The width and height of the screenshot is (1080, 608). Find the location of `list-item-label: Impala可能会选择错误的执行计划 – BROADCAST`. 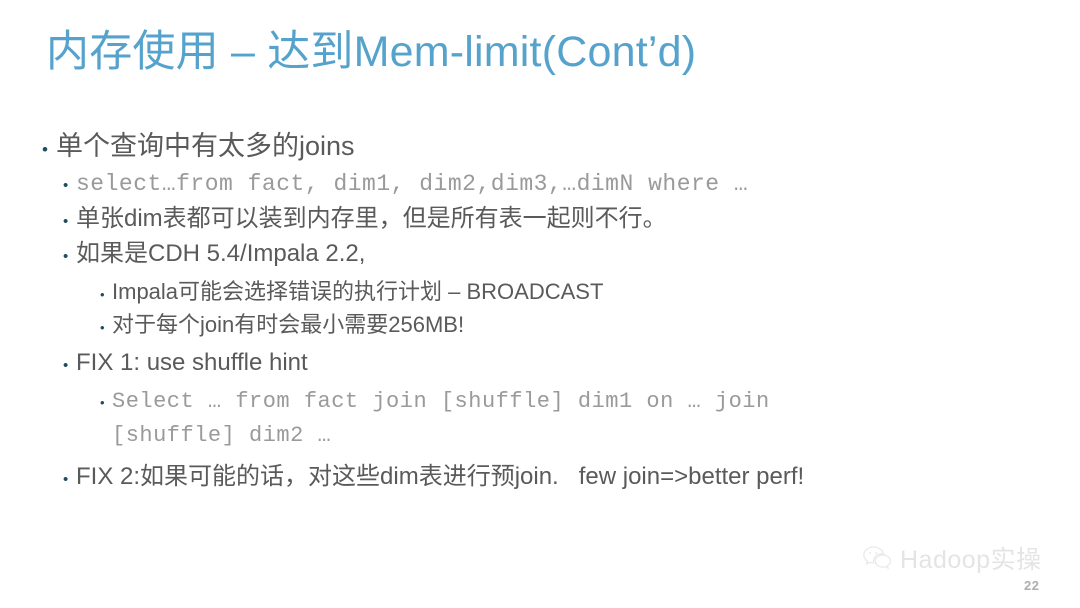

list-item-label: Impala可能会选择错误的执行计划 – BROADCAST is located at coordinates (358, 291).